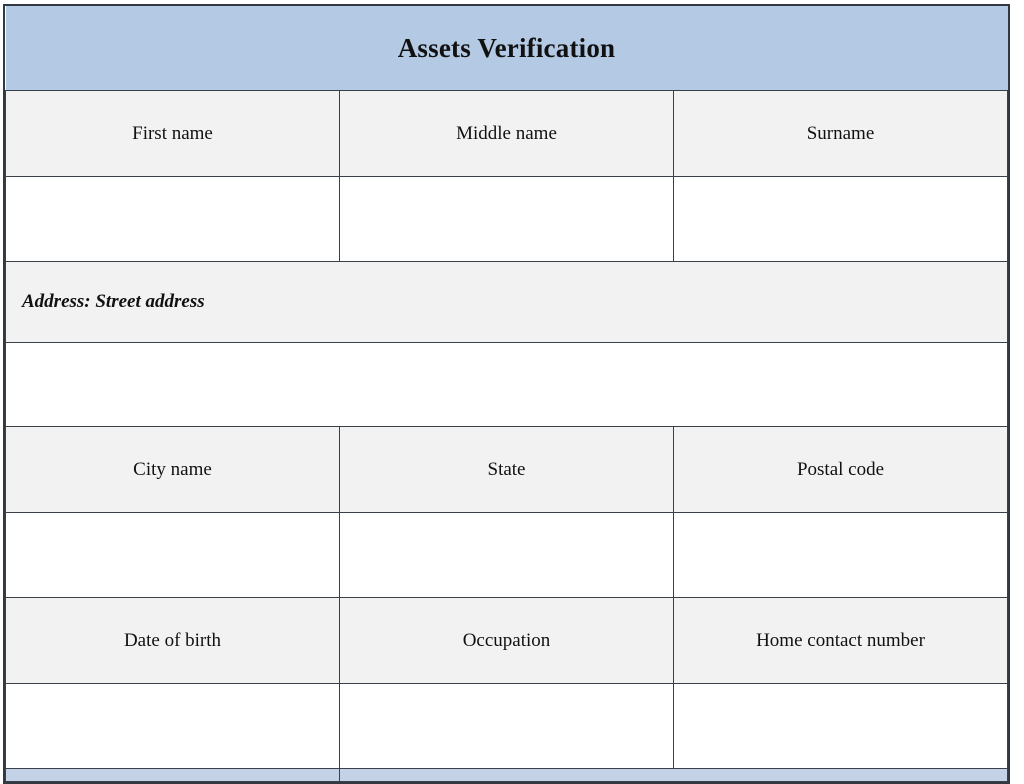 The width and height of the screenshot is (1024, 784). I want to click on field-occupation, so click(506, 726).